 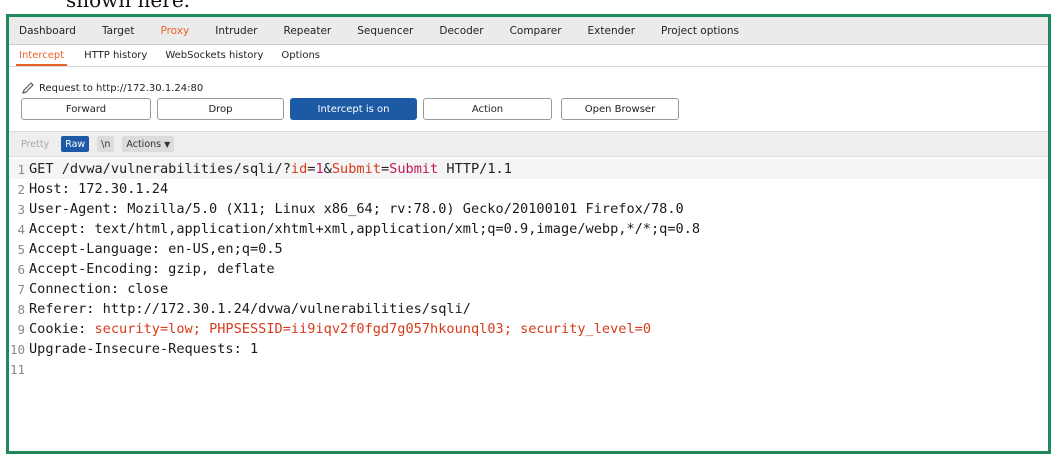 What do you see at coordinates (21, 169) in the screenshot?
I see `line-number: 1` at bounding box center [21, 169].